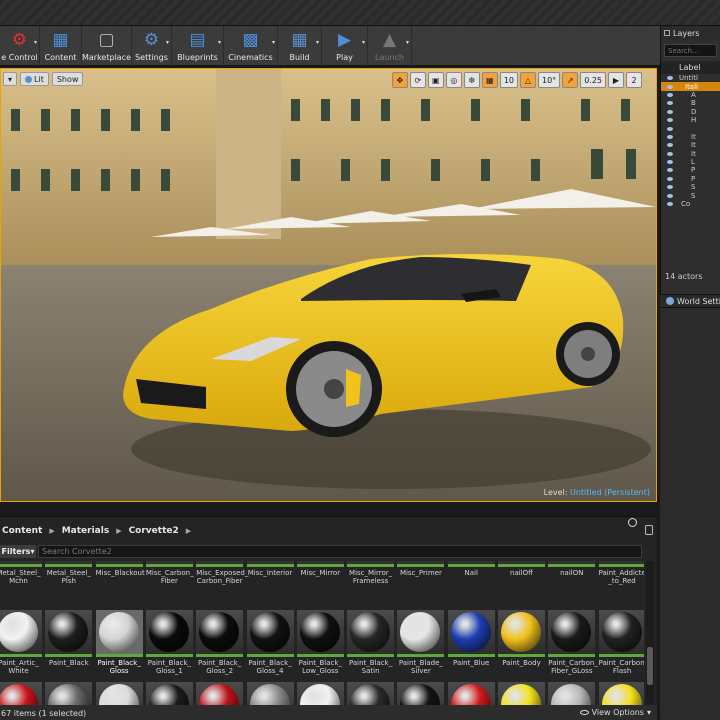 The image size is (720, 720). Describe the element at coordinates (270, 642) in the screenshot. I see `asset-tile: Paint_Black_ Gloss_4` at that location.